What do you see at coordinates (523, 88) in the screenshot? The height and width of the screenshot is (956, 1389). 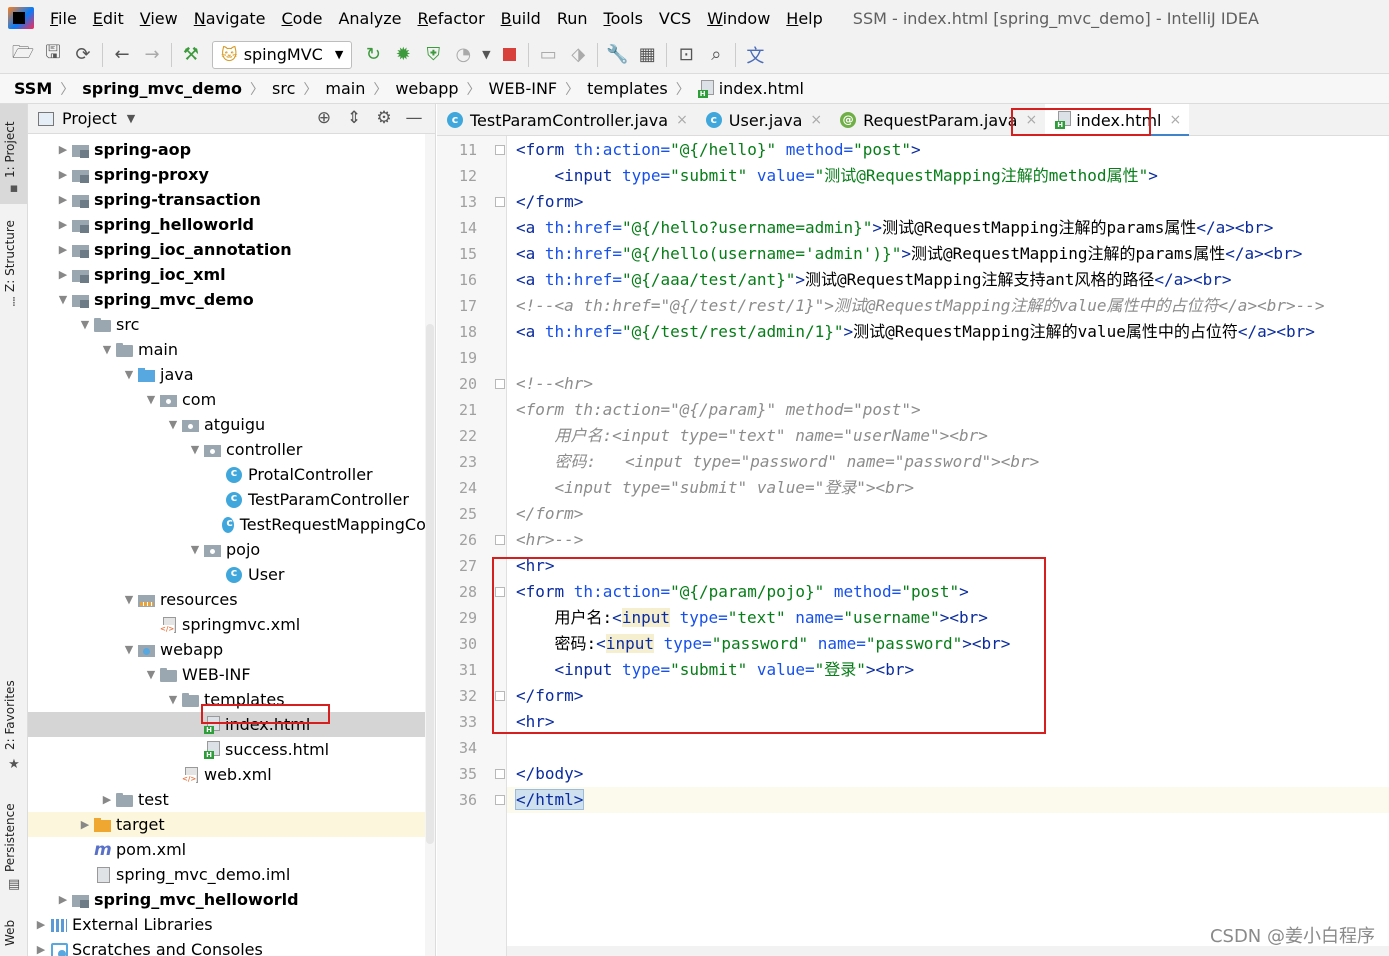 I see `breadcrumb-item: WEB-INF` at bounding box center [523, 88].